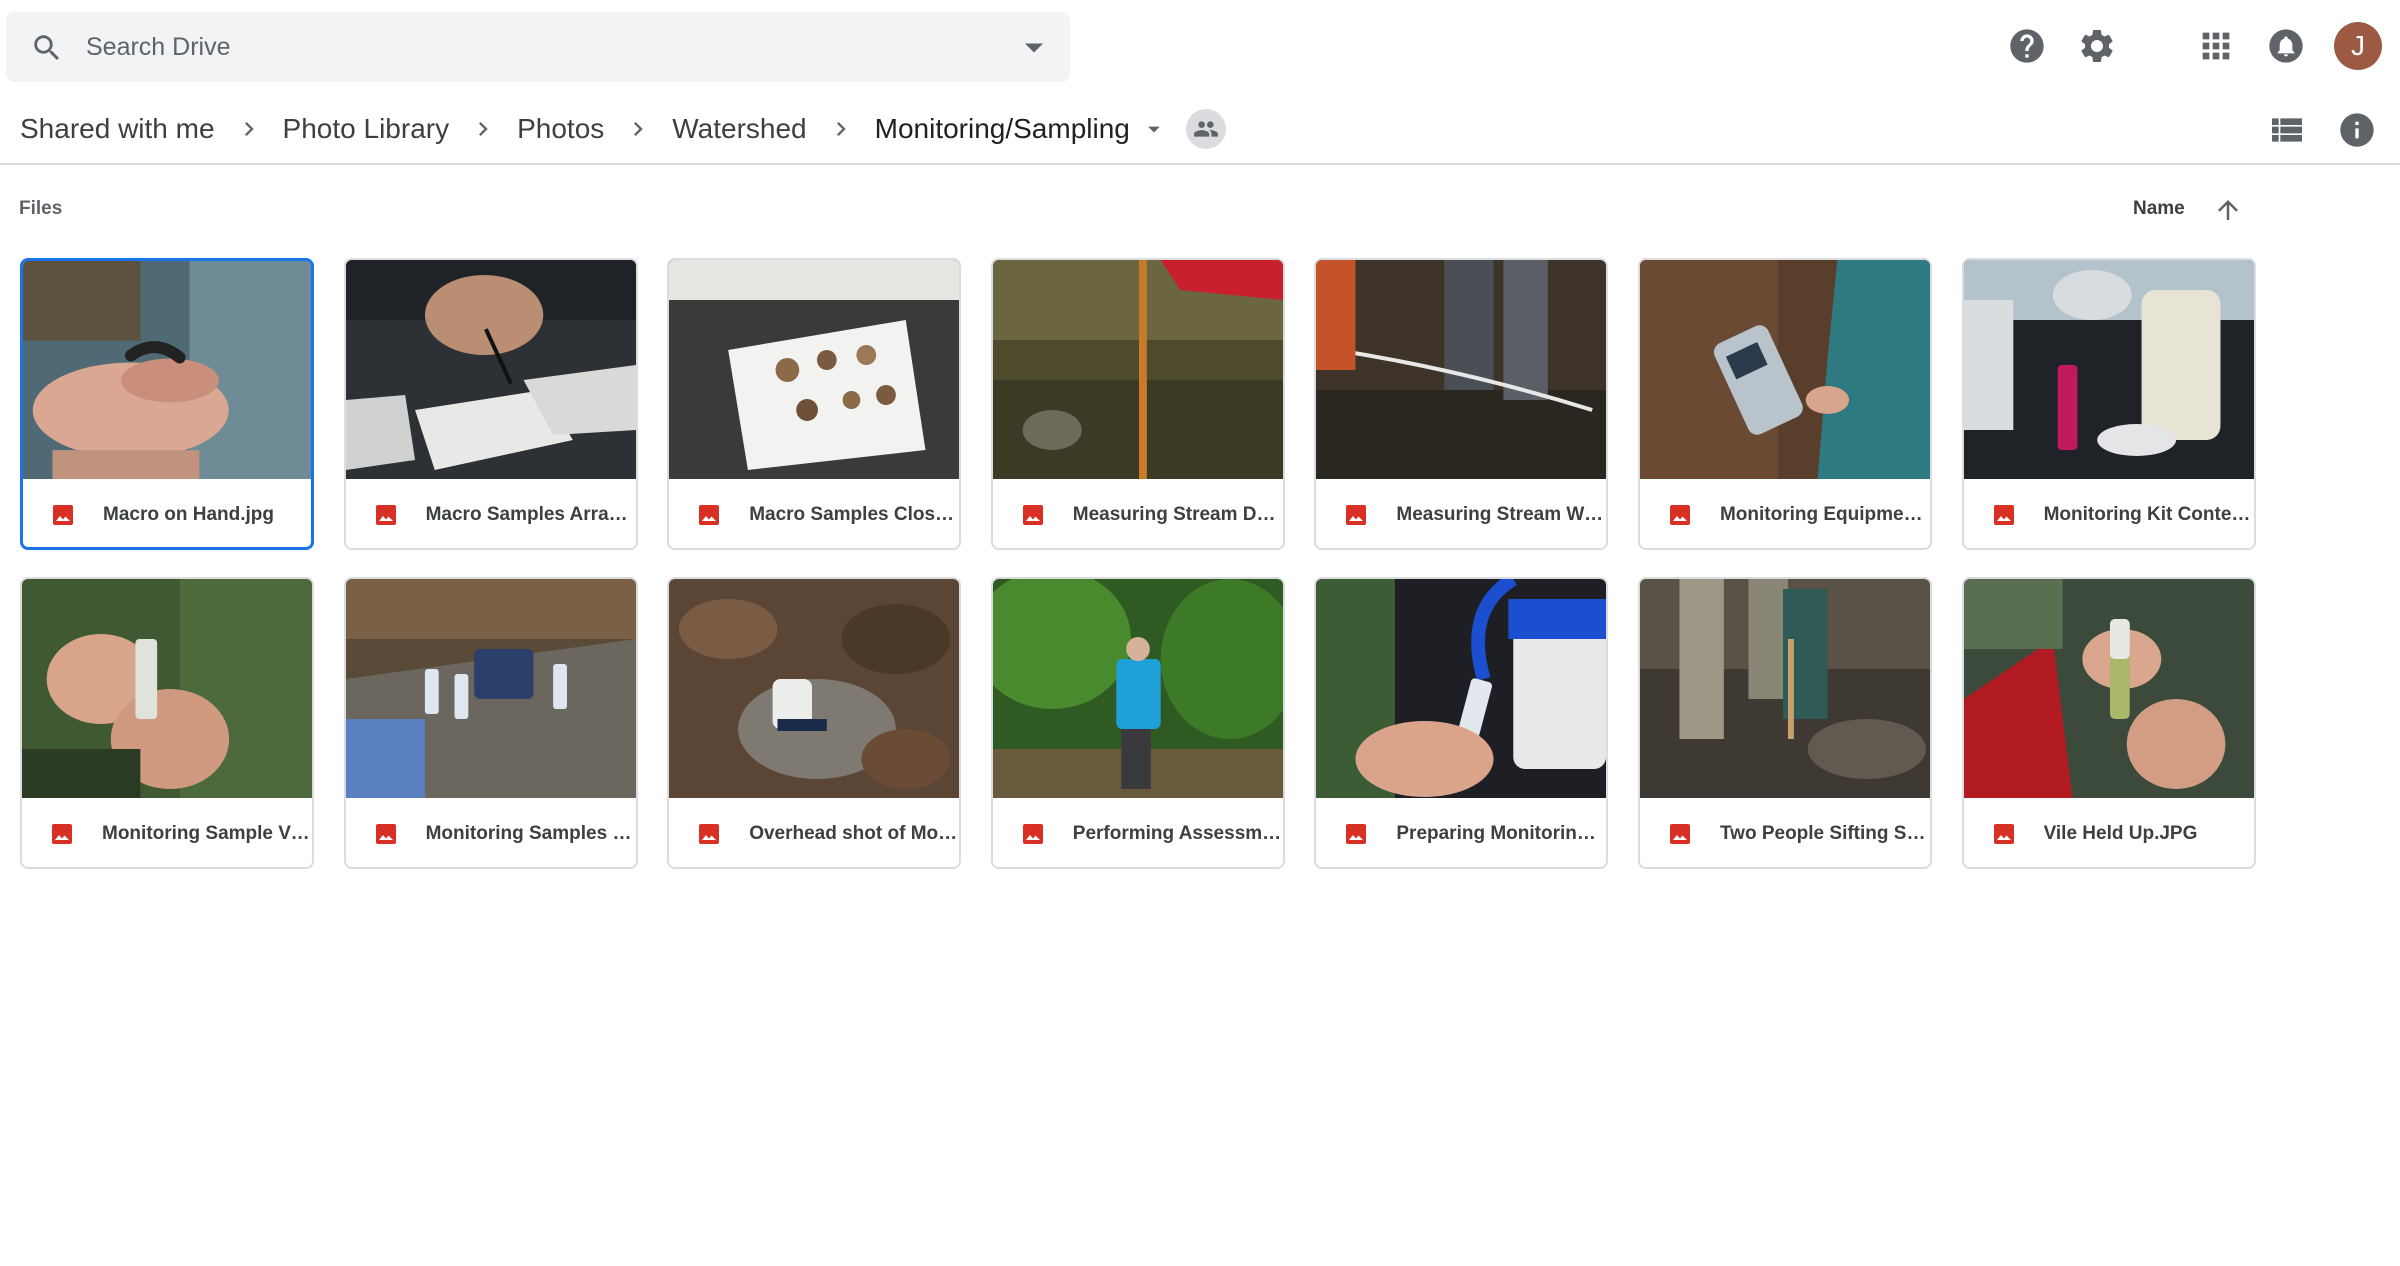 This screenshot has width=2400, height=1266. What do you see at coordinates (1034, 48) in the screenshot?
I see `search-options-dropdown-icon` at bounding box center [1034, 48].